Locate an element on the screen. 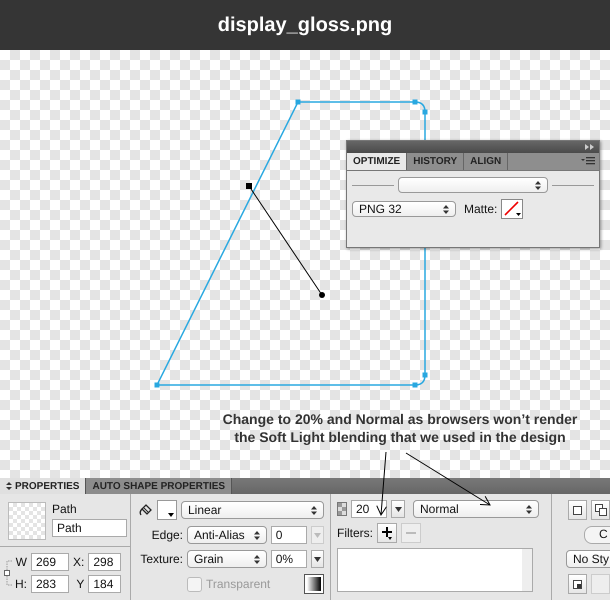 The width and height of the screenshot is (610, 600). gradient-button is located at coordinates (314, 584).